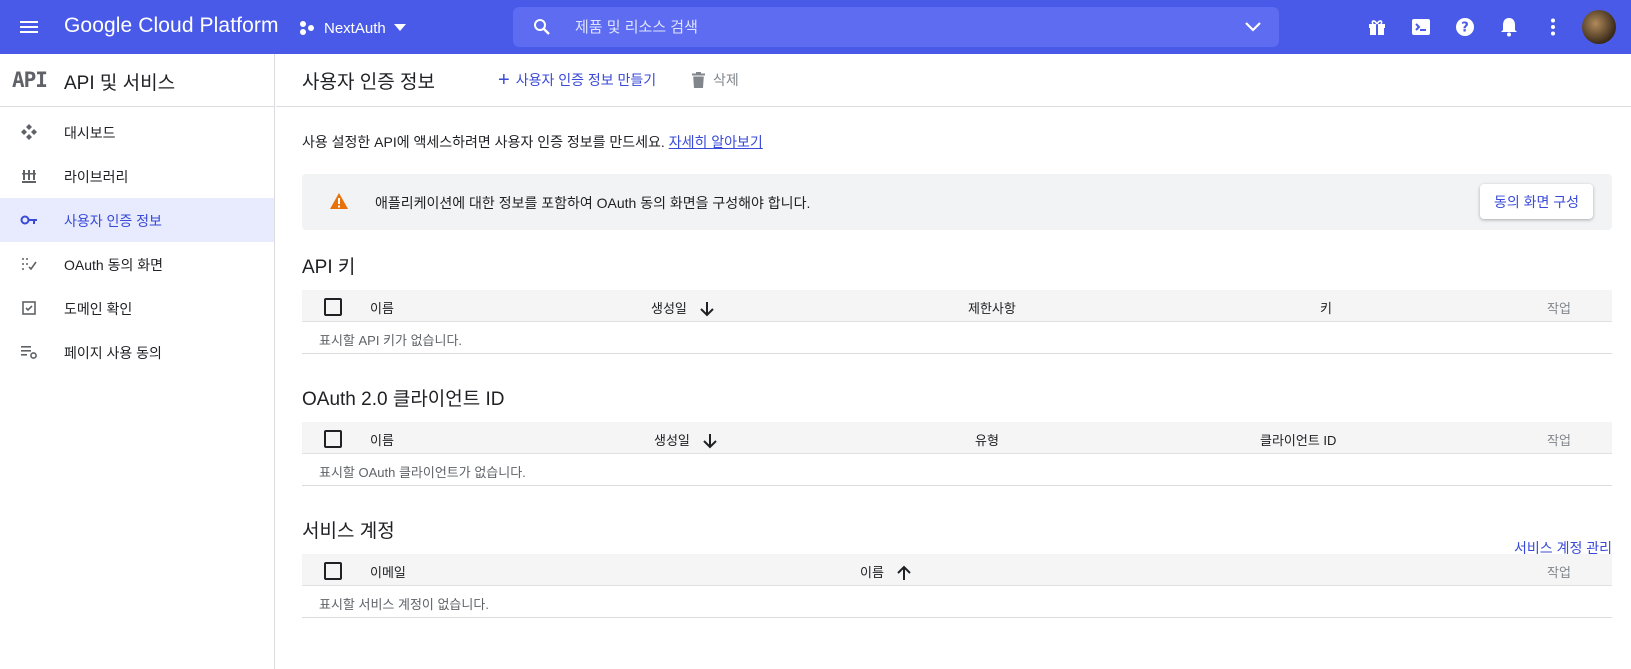  What do you see at coordinates (586, 80) in the screenshot?
I see `create-credentials-label: 사용자 인증 정보 만들기` at bounding box center [586, 80].